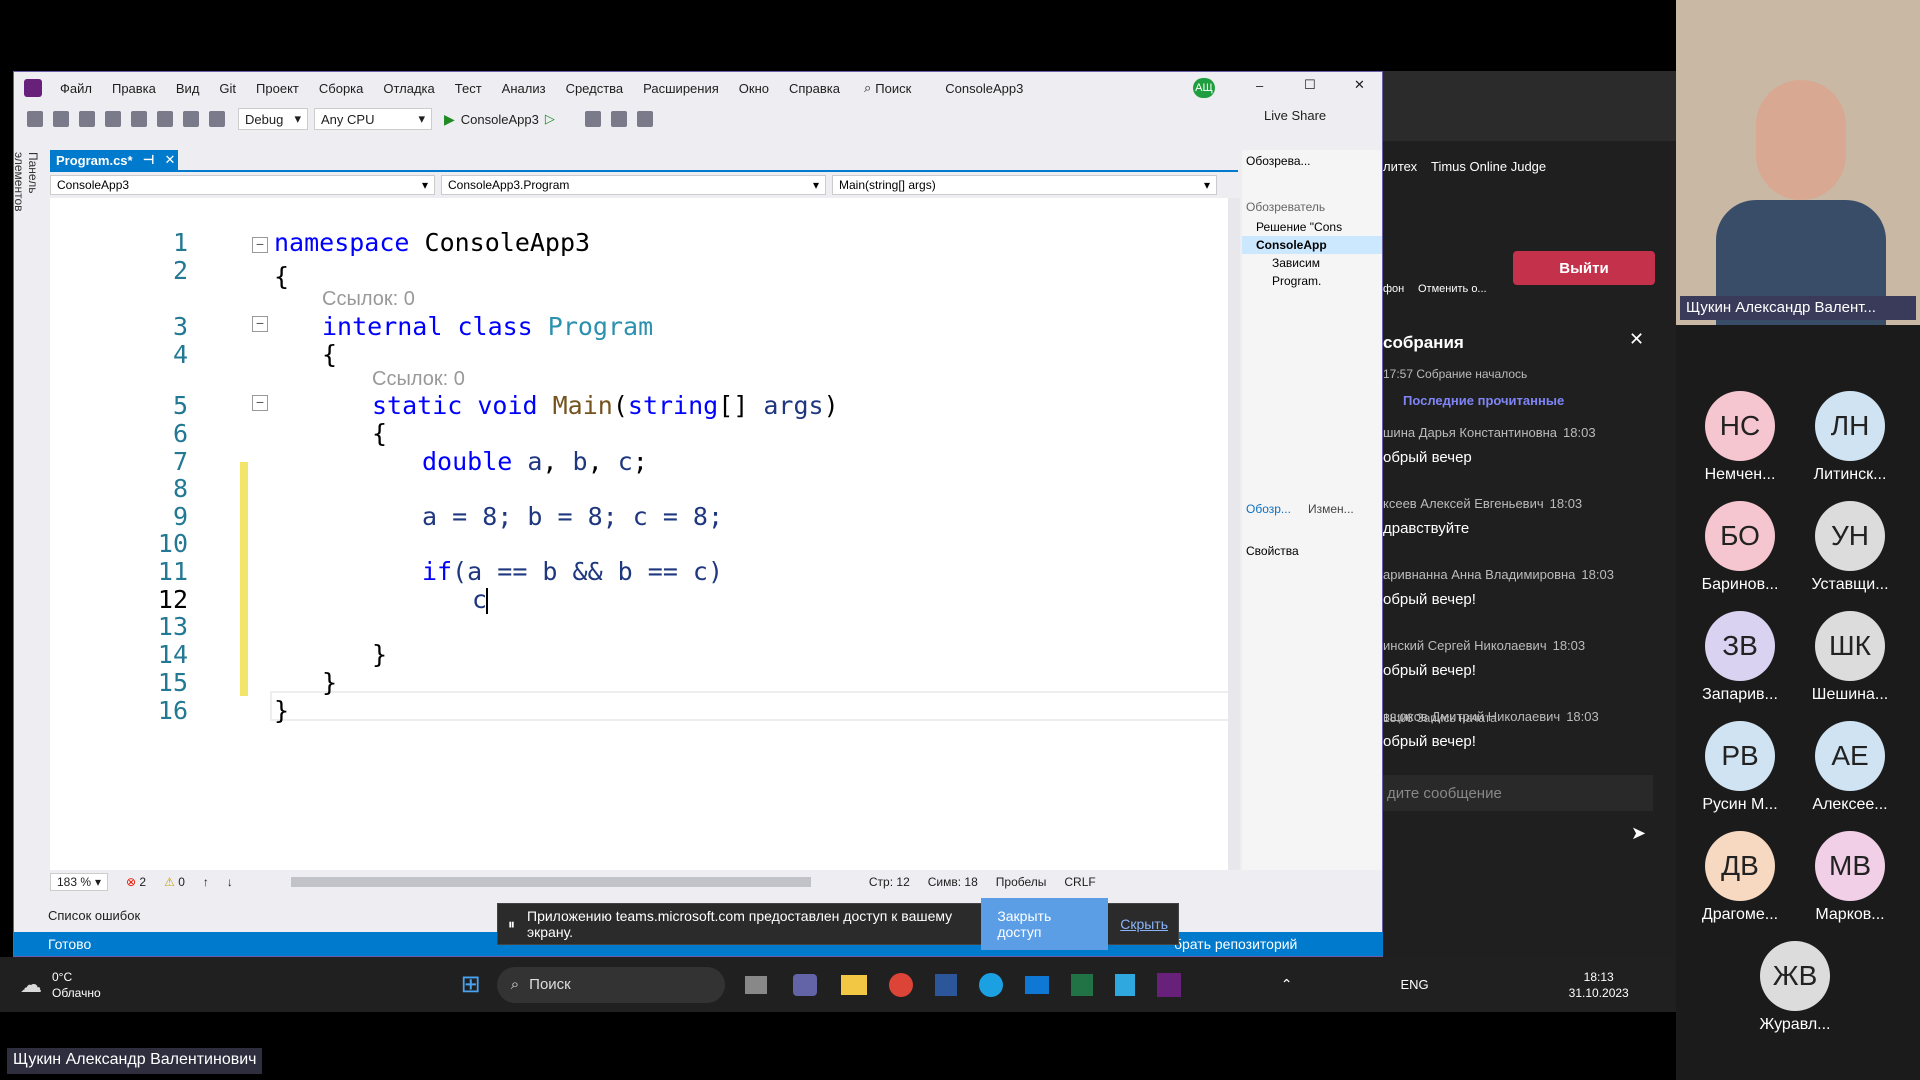 This screenshot has height=1080, width=1920. What do you see at coordinates (1312, 245) in the screenshot?
I see `tree-project: ConsoleApp` at bounding box center [1312, 245].